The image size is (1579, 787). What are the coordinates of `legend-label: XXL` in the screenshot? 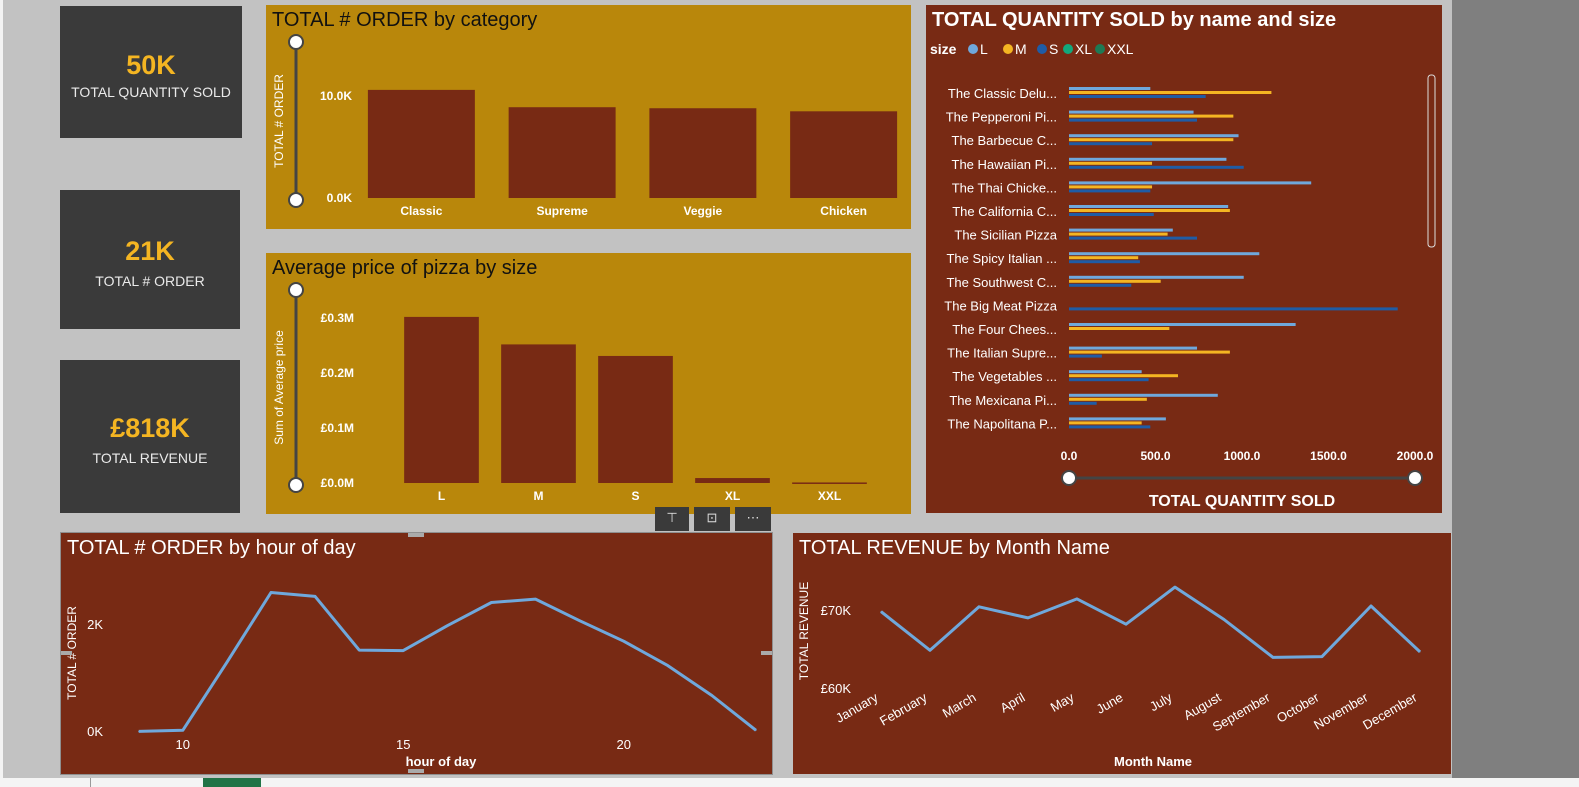 It's located at (1120, 49).